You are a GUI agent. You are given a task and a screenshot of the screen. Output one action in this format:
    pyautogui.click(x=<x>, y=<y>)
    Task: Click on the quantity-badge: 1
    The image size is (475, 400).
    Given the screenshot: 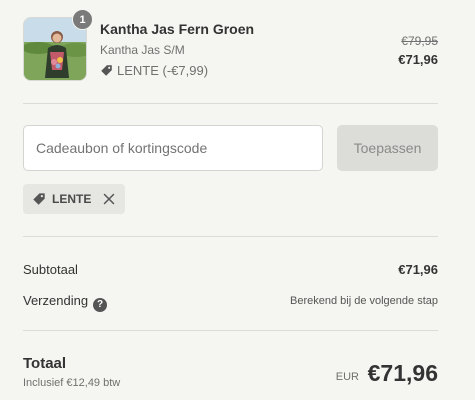 What is the action you would take?
    pyautogui.click(x=82, y=19)
    